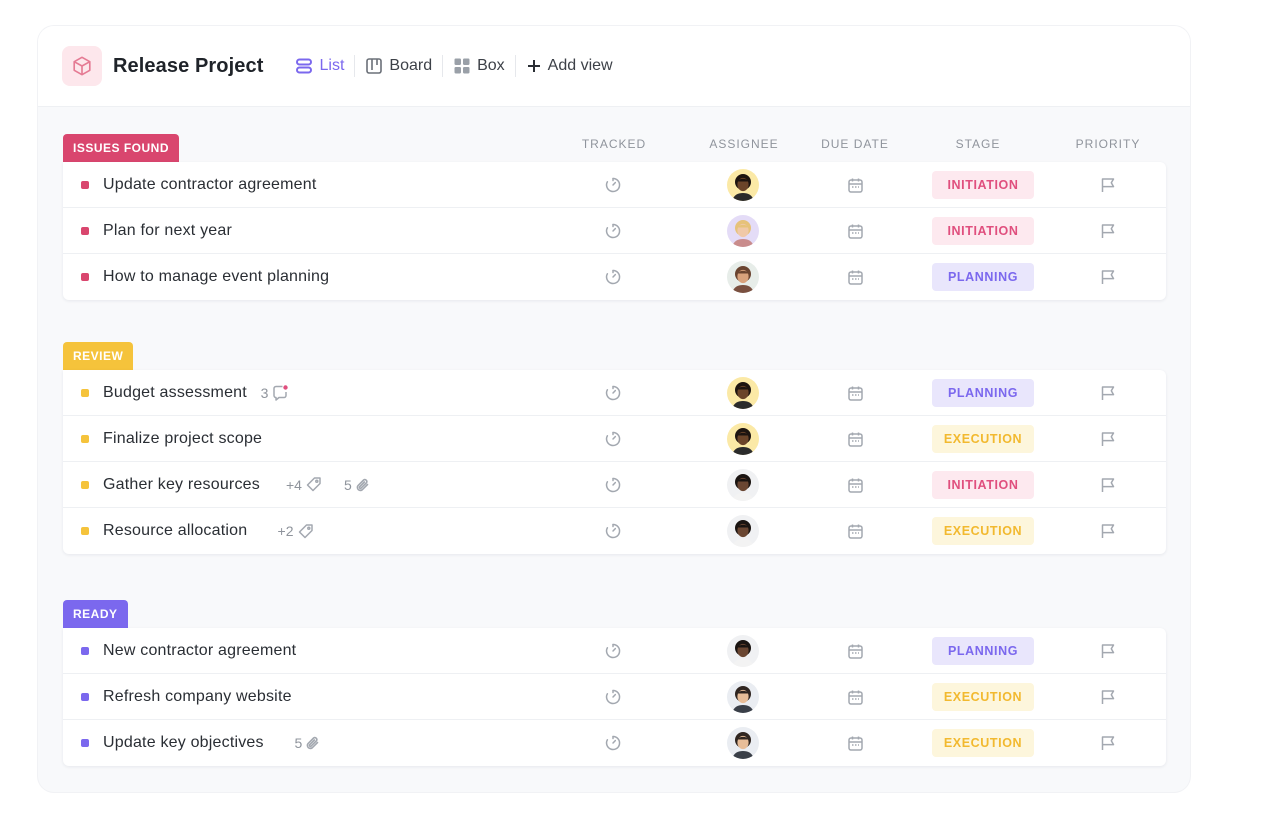 This screenshot has height=828, width=1278. What do you see at coordinates (199, 651) in the screenshot?
I see `task-name: New contractor agreement` at bounding box center [199, 651].